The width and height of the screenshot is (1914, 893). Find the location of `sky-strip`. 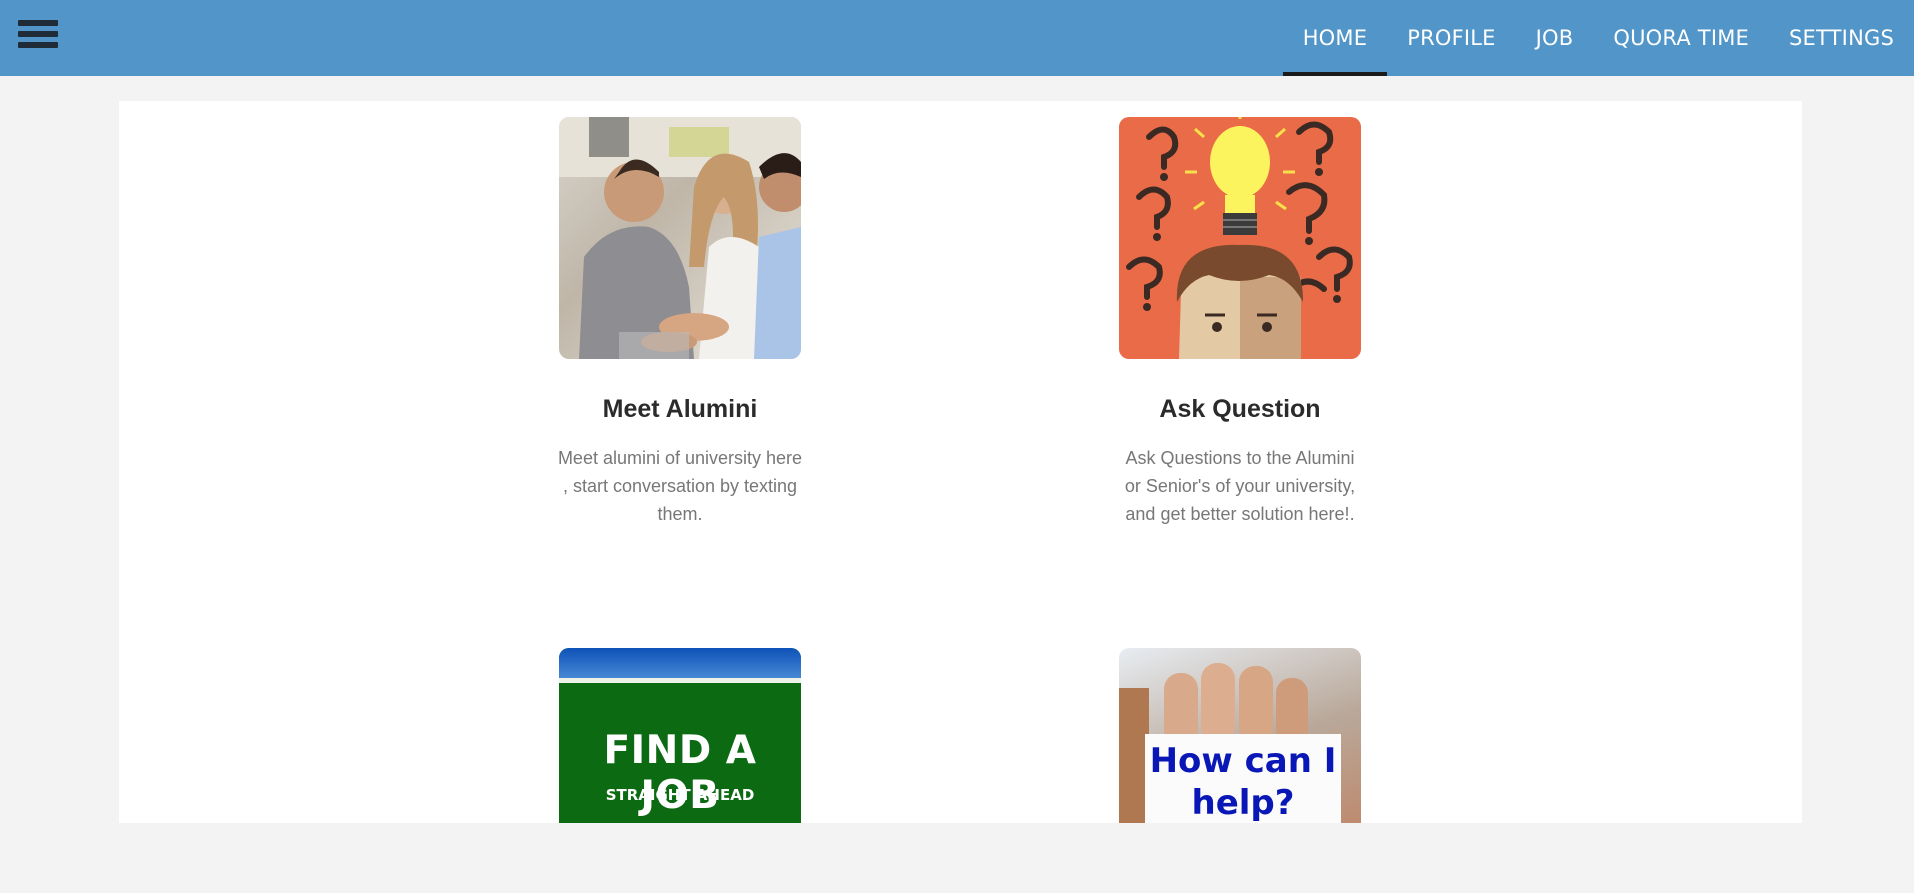

sky-strip is located at coordinates (680, 665).